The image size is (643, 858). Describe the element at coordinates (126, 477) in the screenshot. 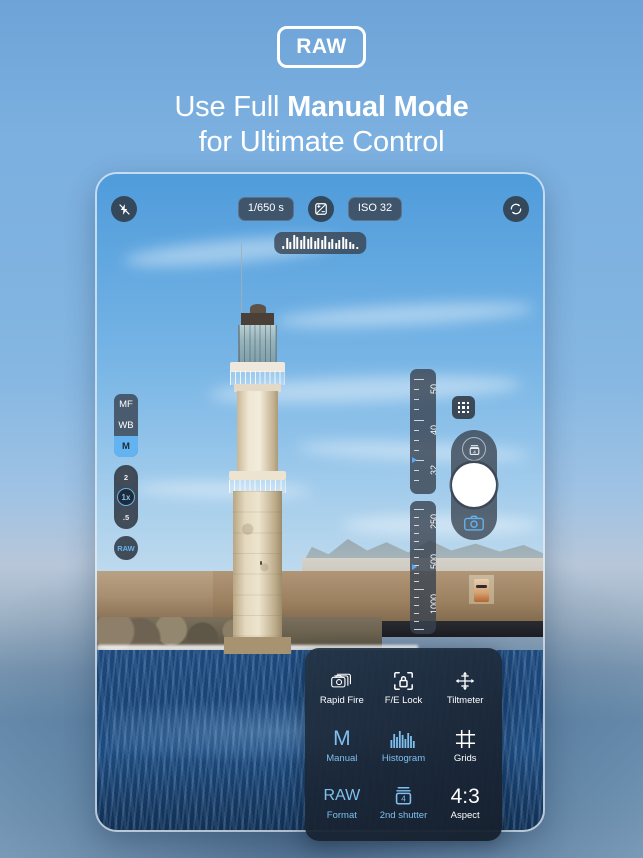

I see `zoom-option-2x: 2` at that location.